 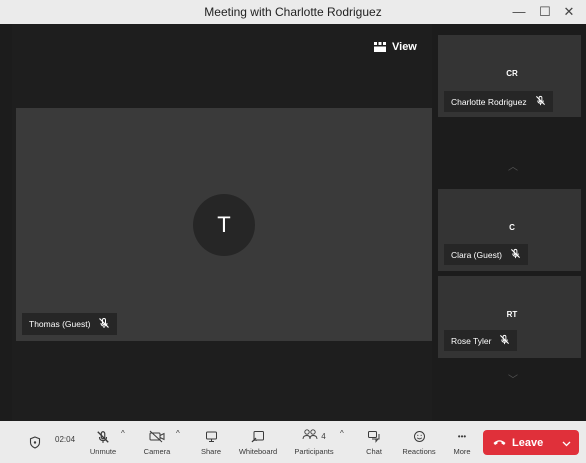 I want to click on maximize-button: ☐, so click(x=545, y=12).